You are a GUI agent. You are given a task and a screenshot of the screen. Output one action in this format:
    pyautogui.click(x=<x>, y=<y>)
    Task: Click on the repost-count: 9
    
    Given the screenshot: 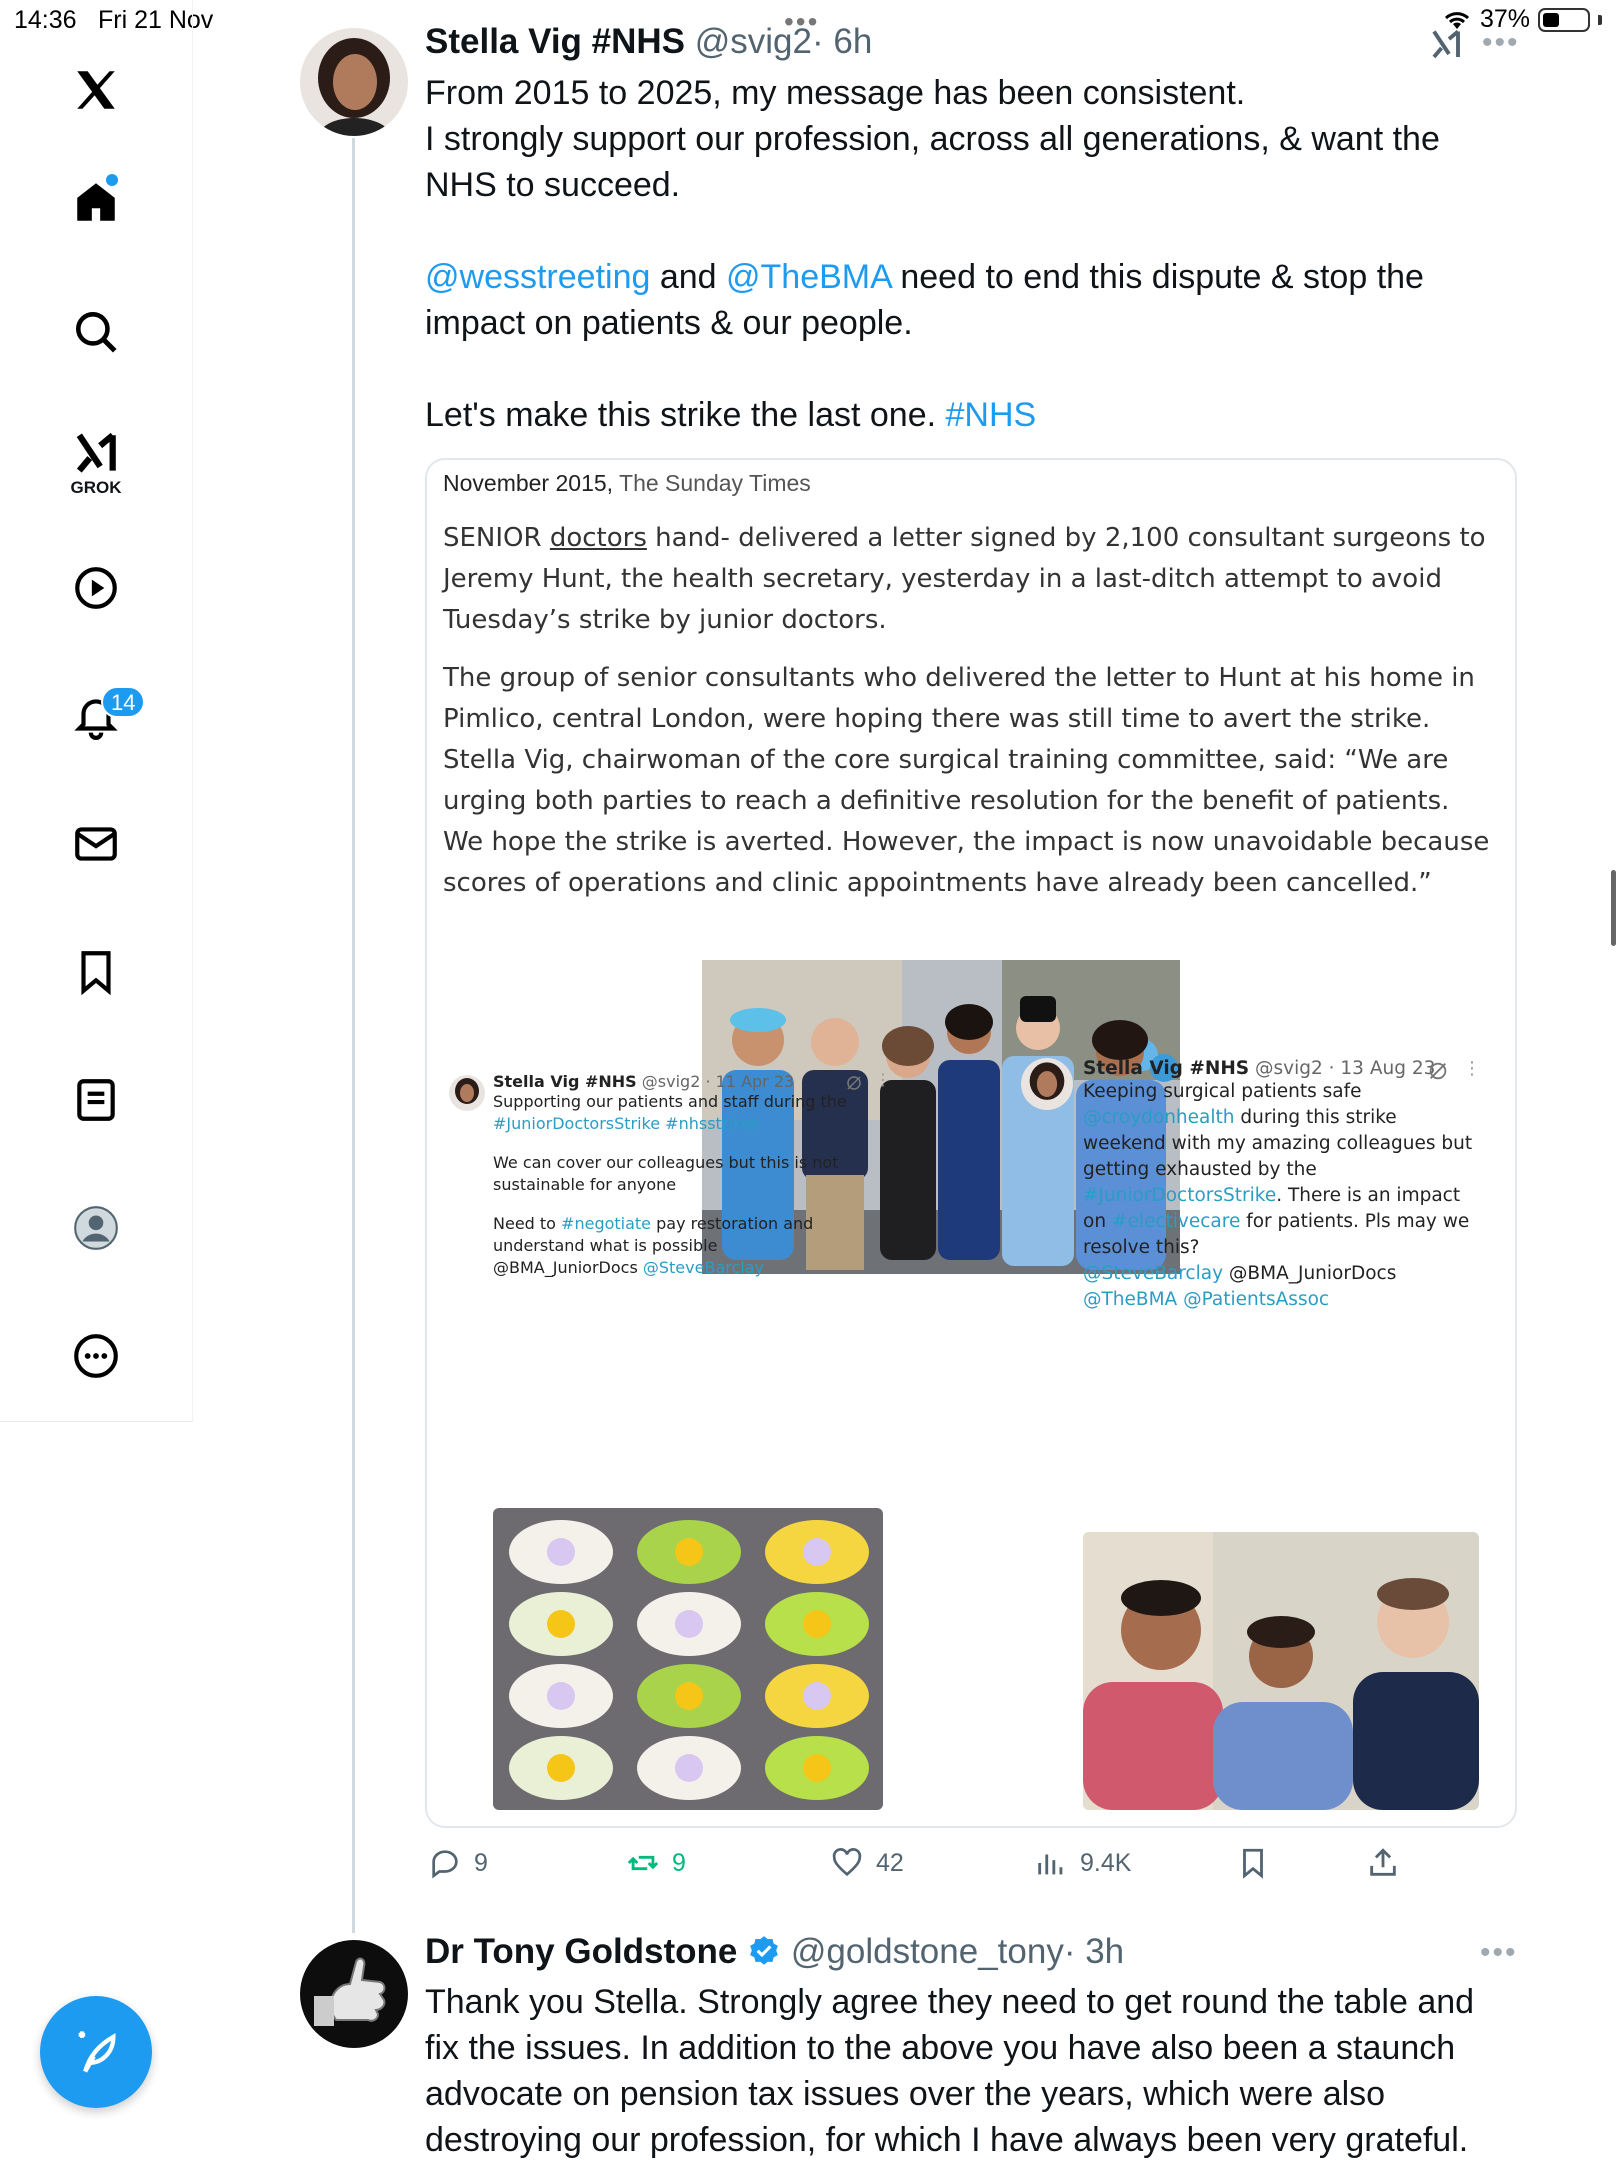 What is the action you would take?
    pyautogui.click(x=679, y=1862)
    